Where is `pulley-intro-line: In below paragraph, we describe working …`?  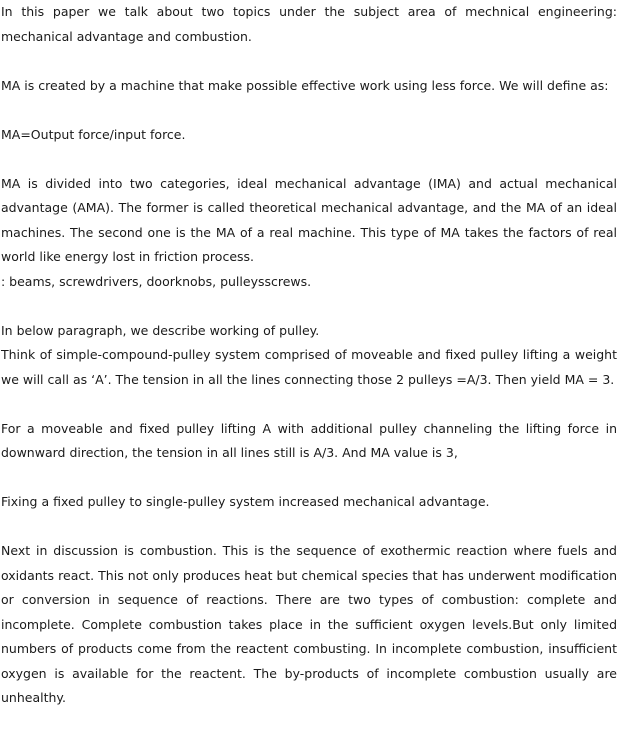
pulley-intro-line: In below paragraph, we describe working … is located at coordinates (160, 330).